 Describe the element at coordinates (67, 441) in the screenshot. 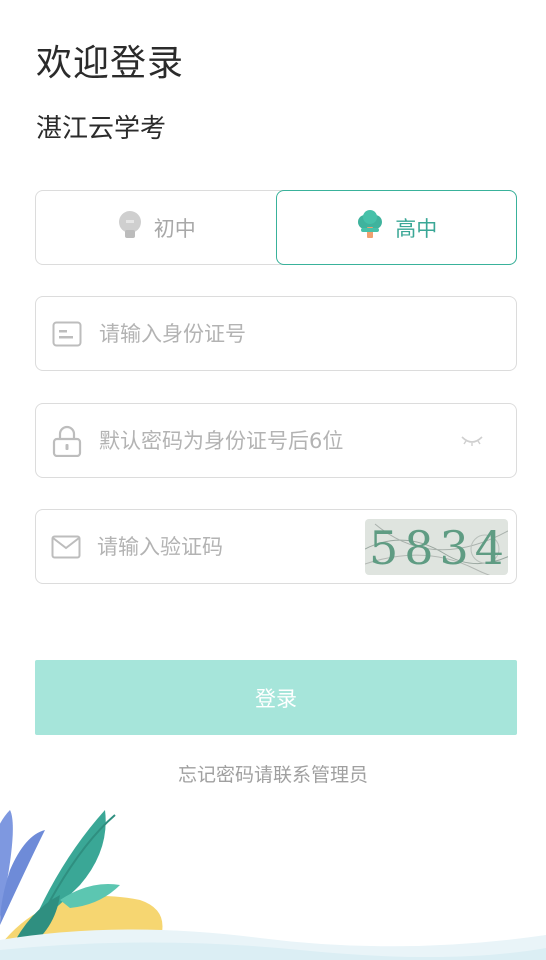

I see `lock-icon` at that location.